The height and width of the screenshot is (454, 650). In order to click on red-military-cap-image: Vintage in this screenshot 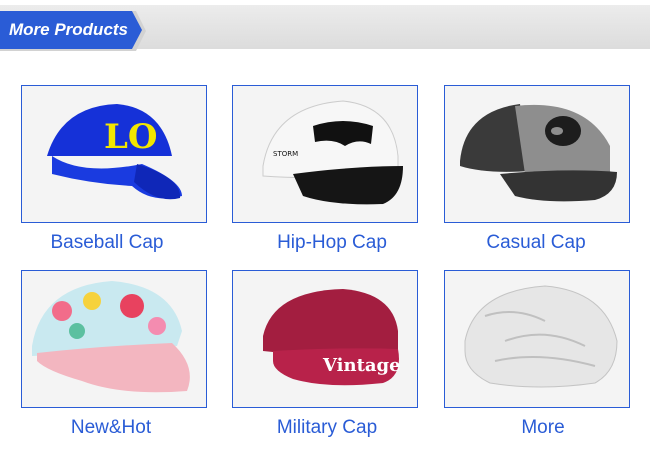, I will do `click(325, 339)`.